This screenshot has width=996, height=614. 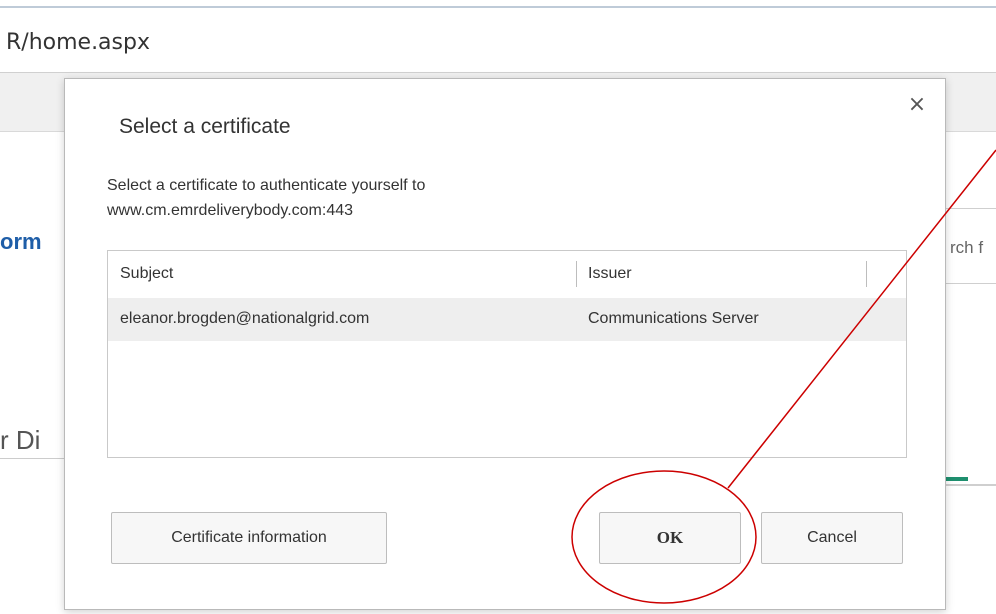 I want to click on cell-issuer: Communications Server, so click(x=673, y=318).